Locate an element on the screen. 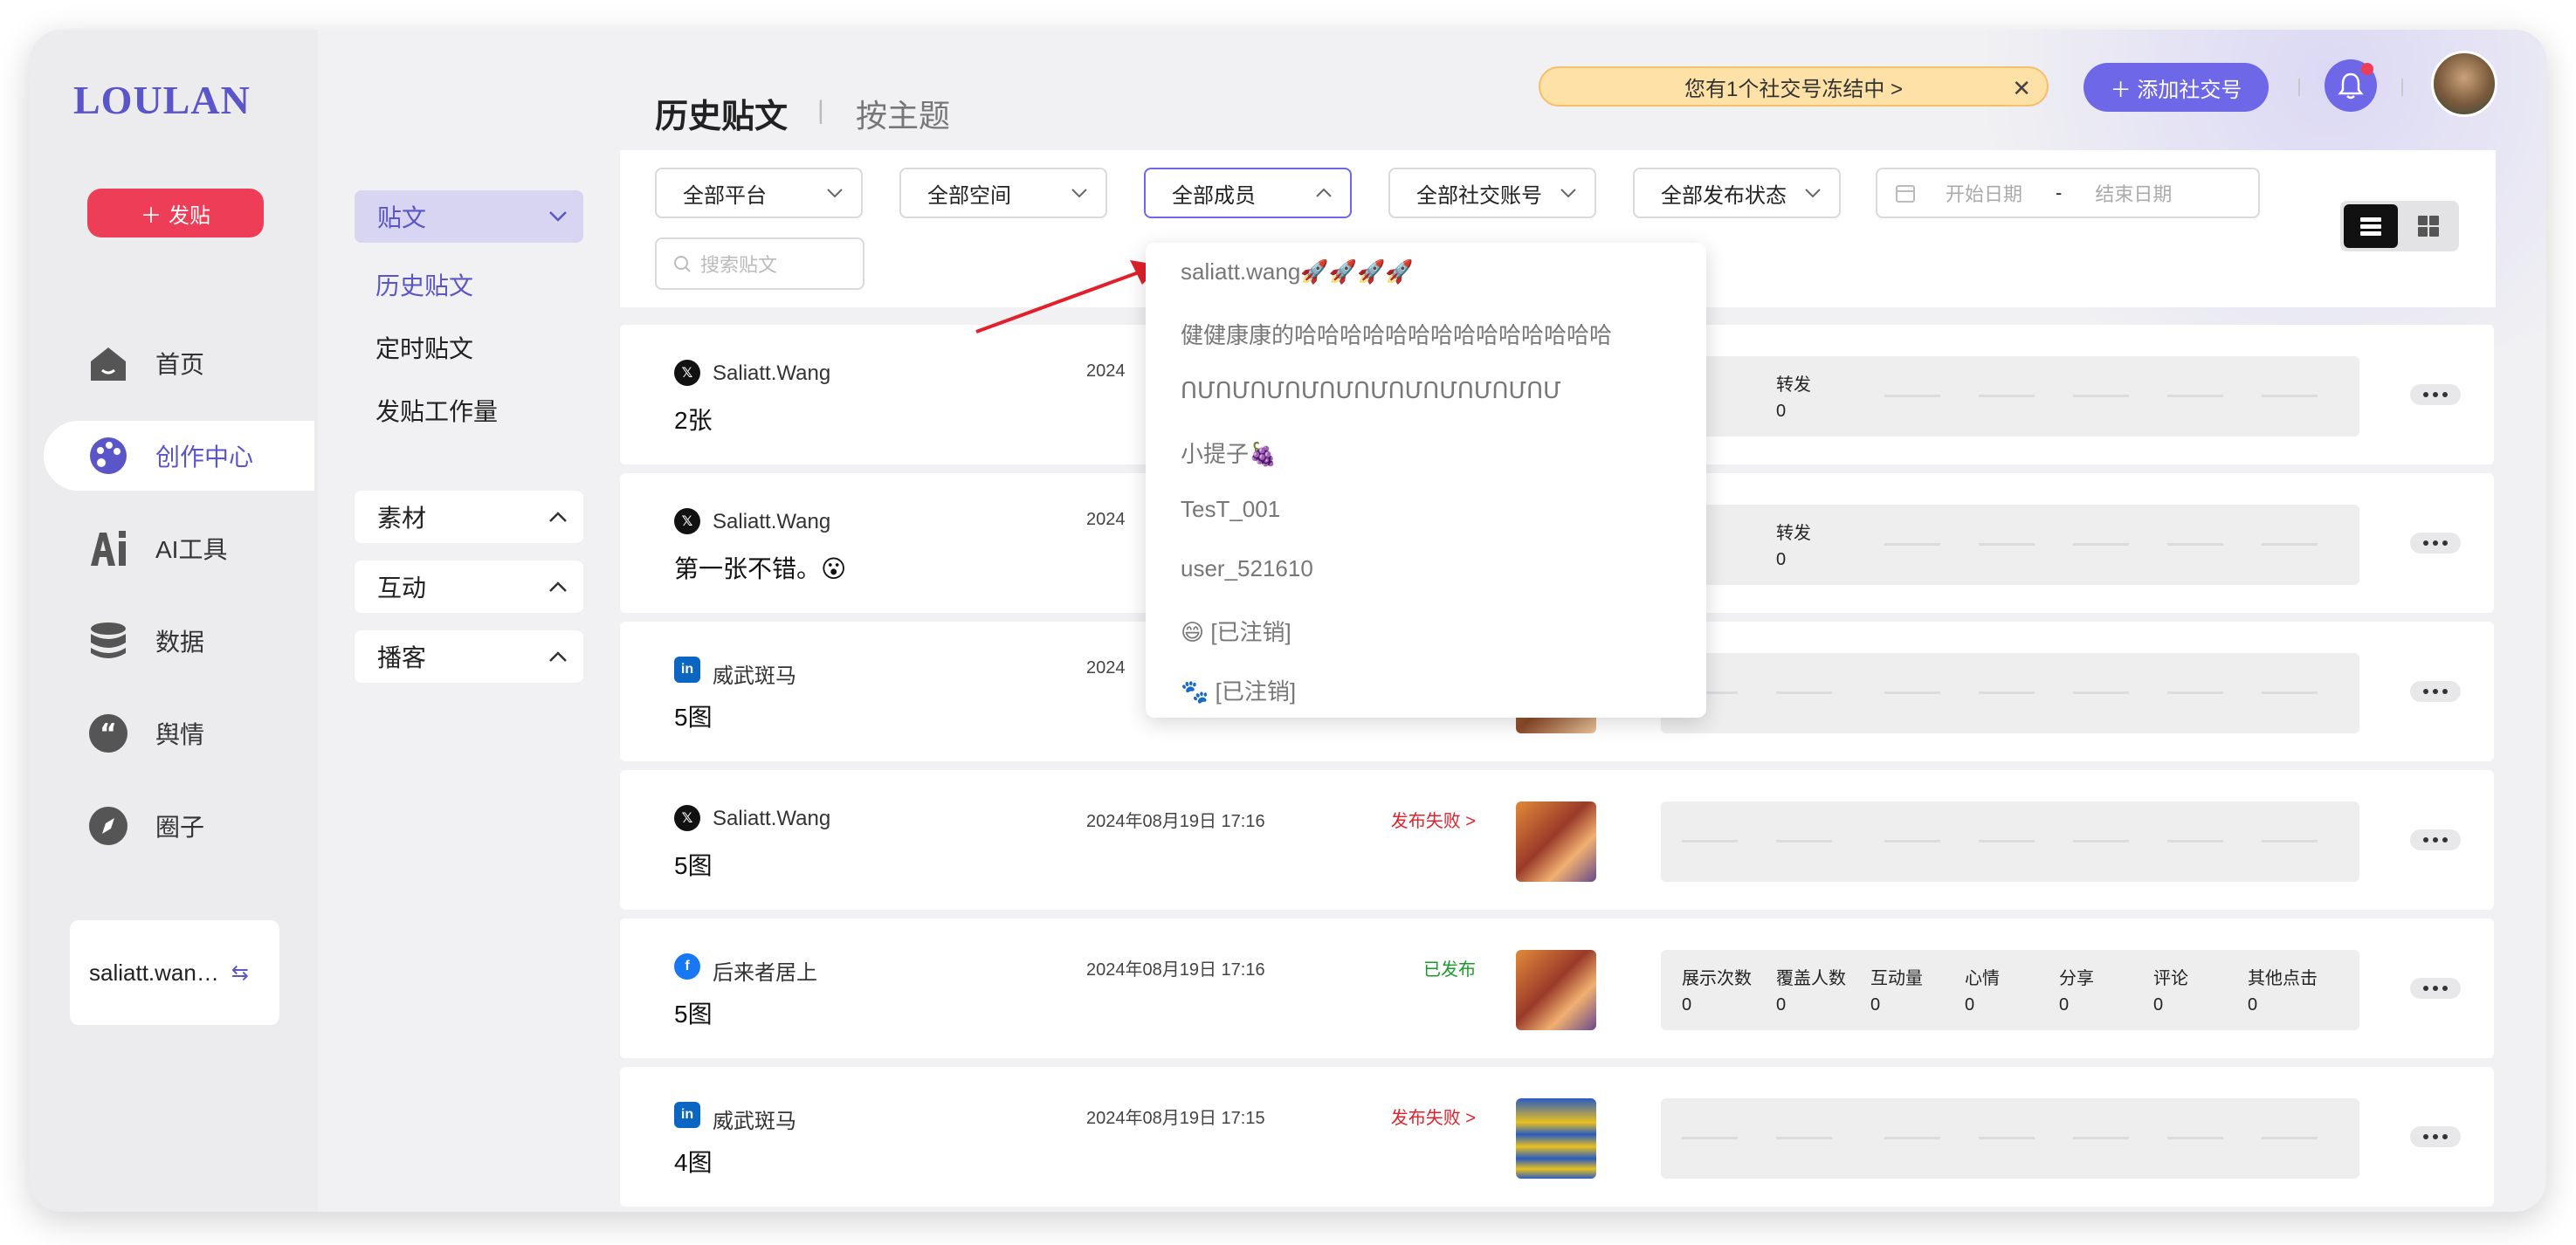 The height and width of the screenshot is (1245, 2576). select-value: 全部空间 is located at coordinates (969, 195).